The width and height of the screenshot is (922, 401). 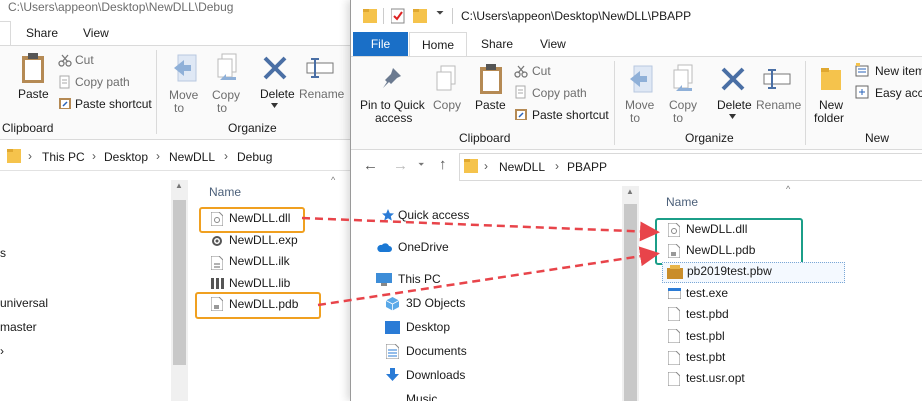 I want to click on copy-icon, so click(x=446, y=79).